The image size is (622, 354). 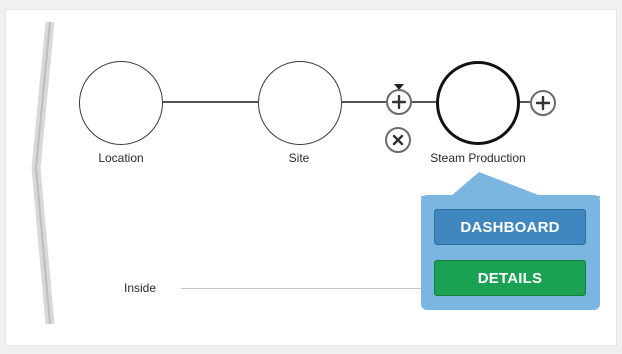 I want to click on node-label-steam-production: Steam Production, so click(x=478, y=158).